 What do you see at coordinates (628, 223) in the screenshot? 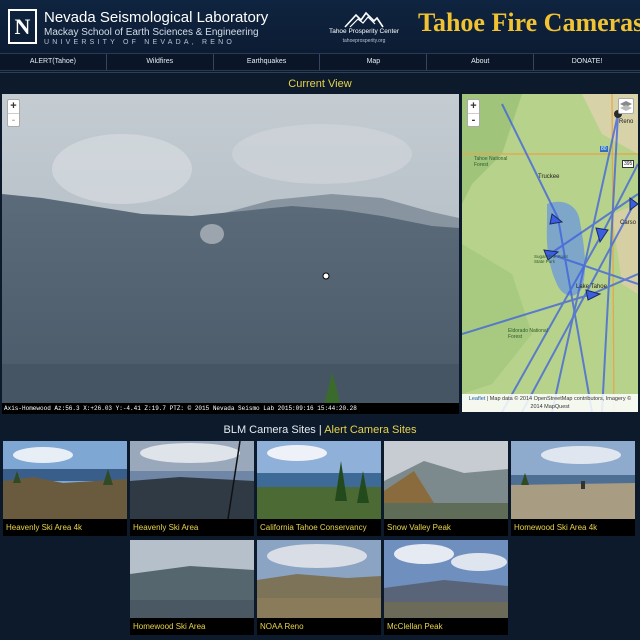
I see `map-label-carson: Carso` at bounding box center [628, 223].